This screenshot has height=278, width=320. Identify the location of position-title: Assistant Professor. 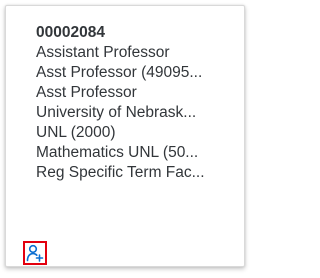
(103, 52).